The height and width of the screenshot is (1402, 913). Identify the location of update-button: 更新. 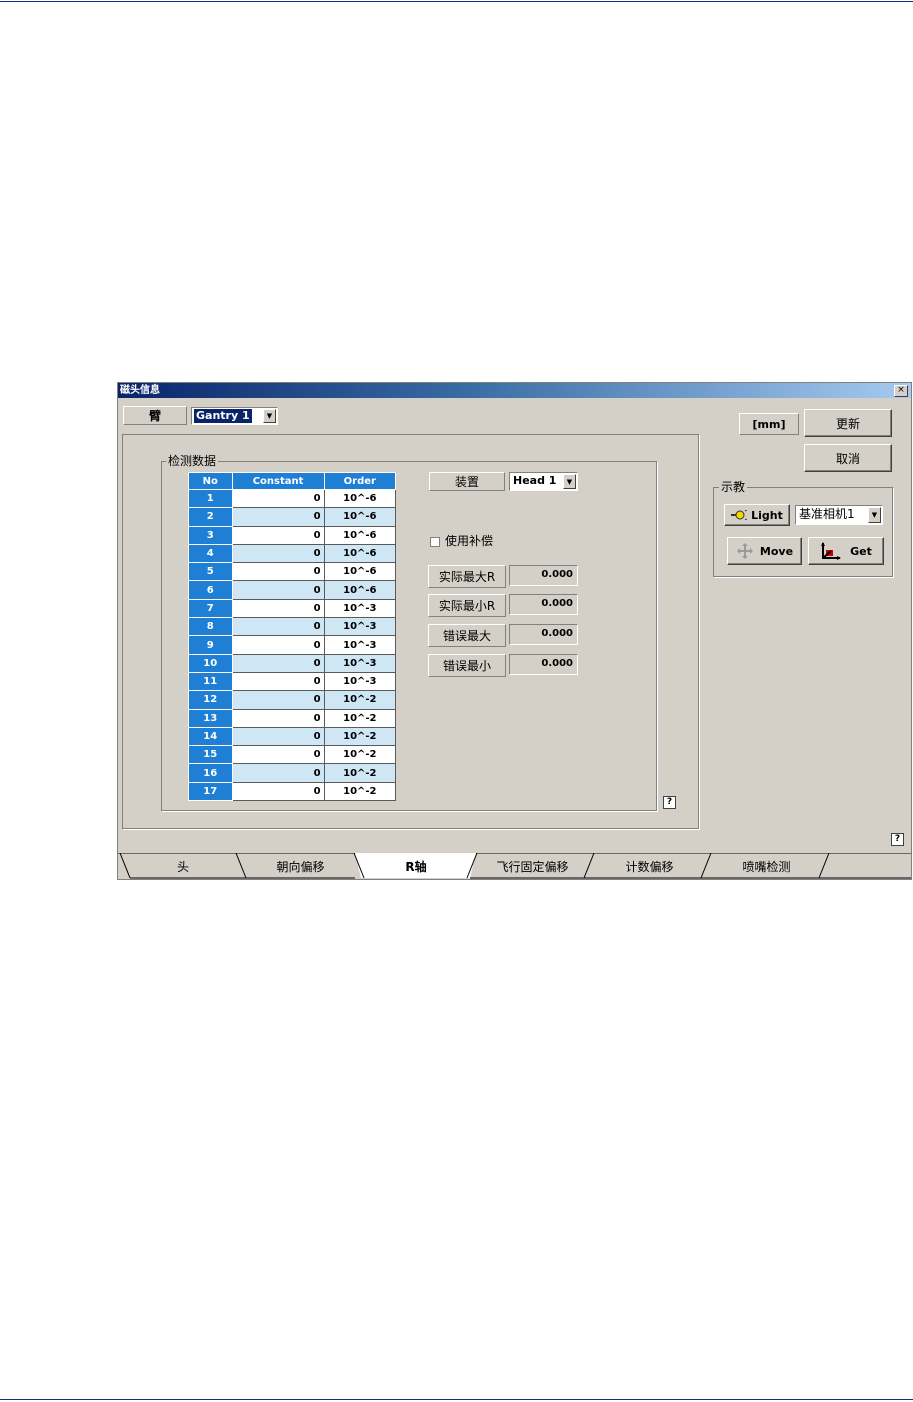
(848, 423).